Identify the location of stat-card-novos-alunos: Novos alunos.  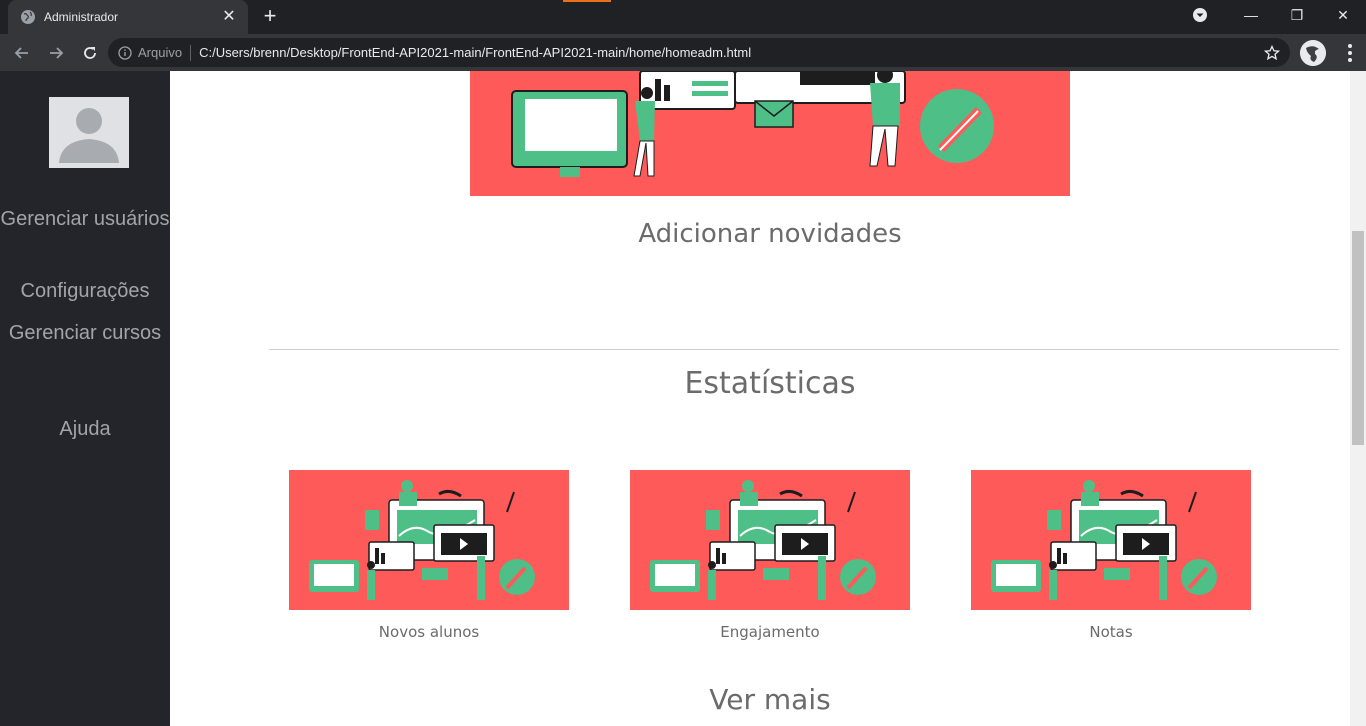
(429, 555).